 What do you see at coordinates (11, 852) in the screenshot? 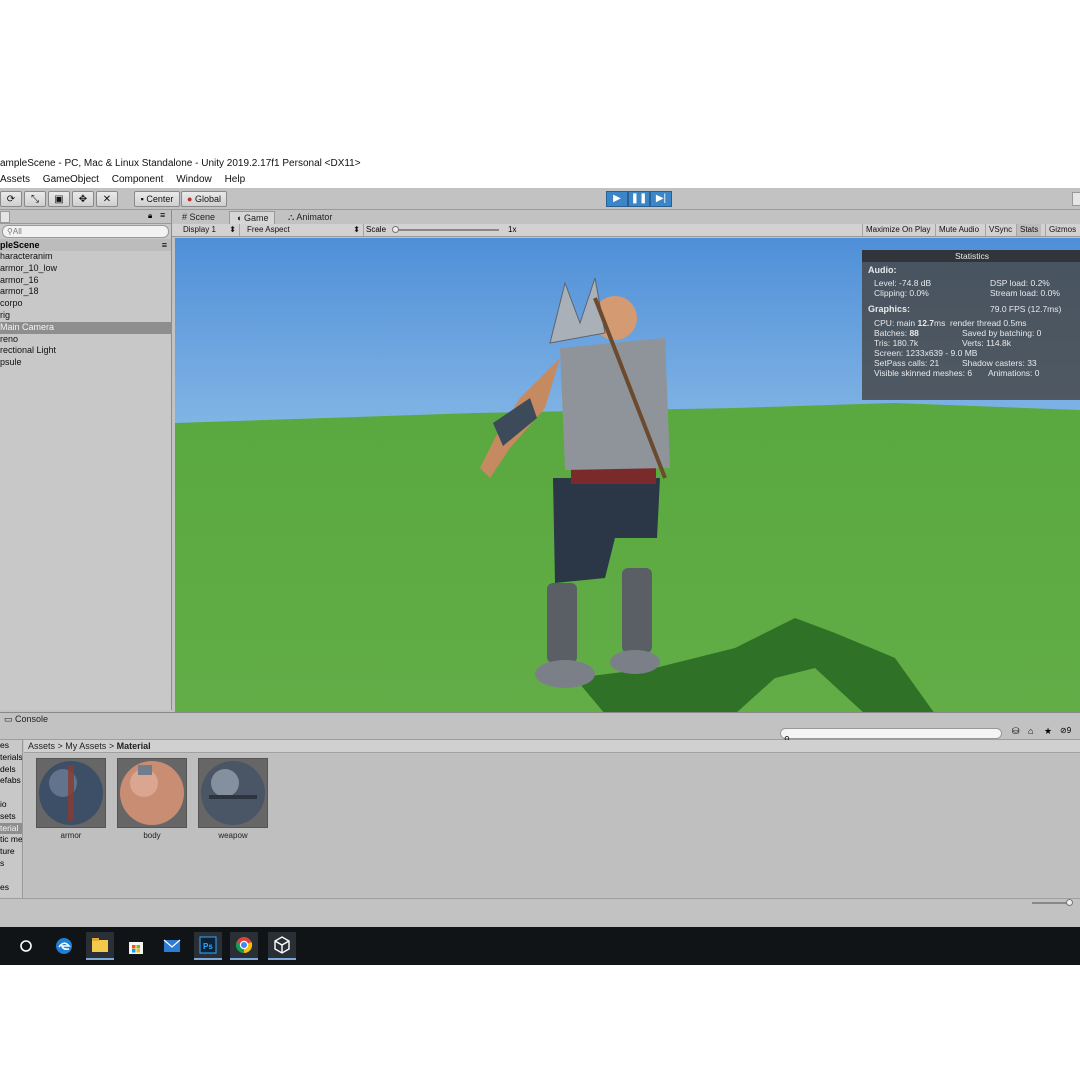
I see `project-folder-item: ture` at bounding box center [11, 852].